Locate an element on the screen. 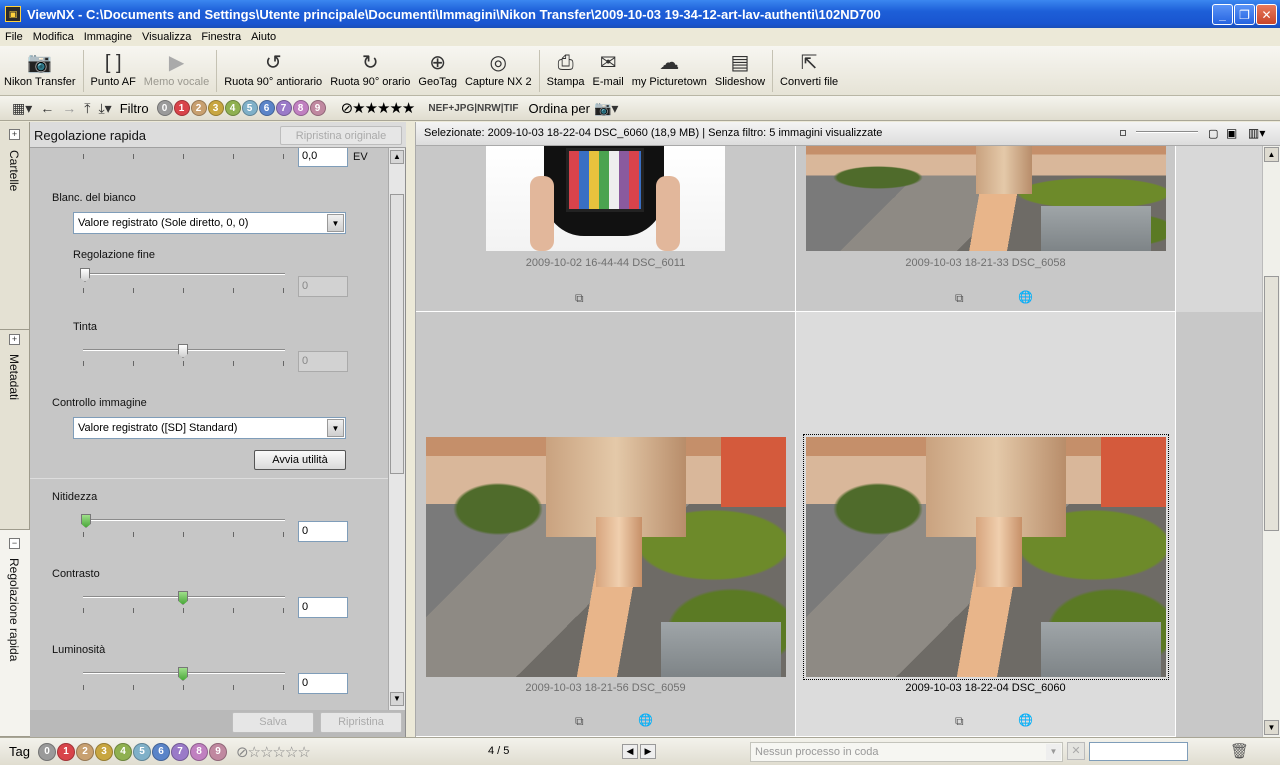 The image size is (1280, 765). rotate-ccw-button: ↺ Ruota 90° antiorario is located at coordinates (273, 67).